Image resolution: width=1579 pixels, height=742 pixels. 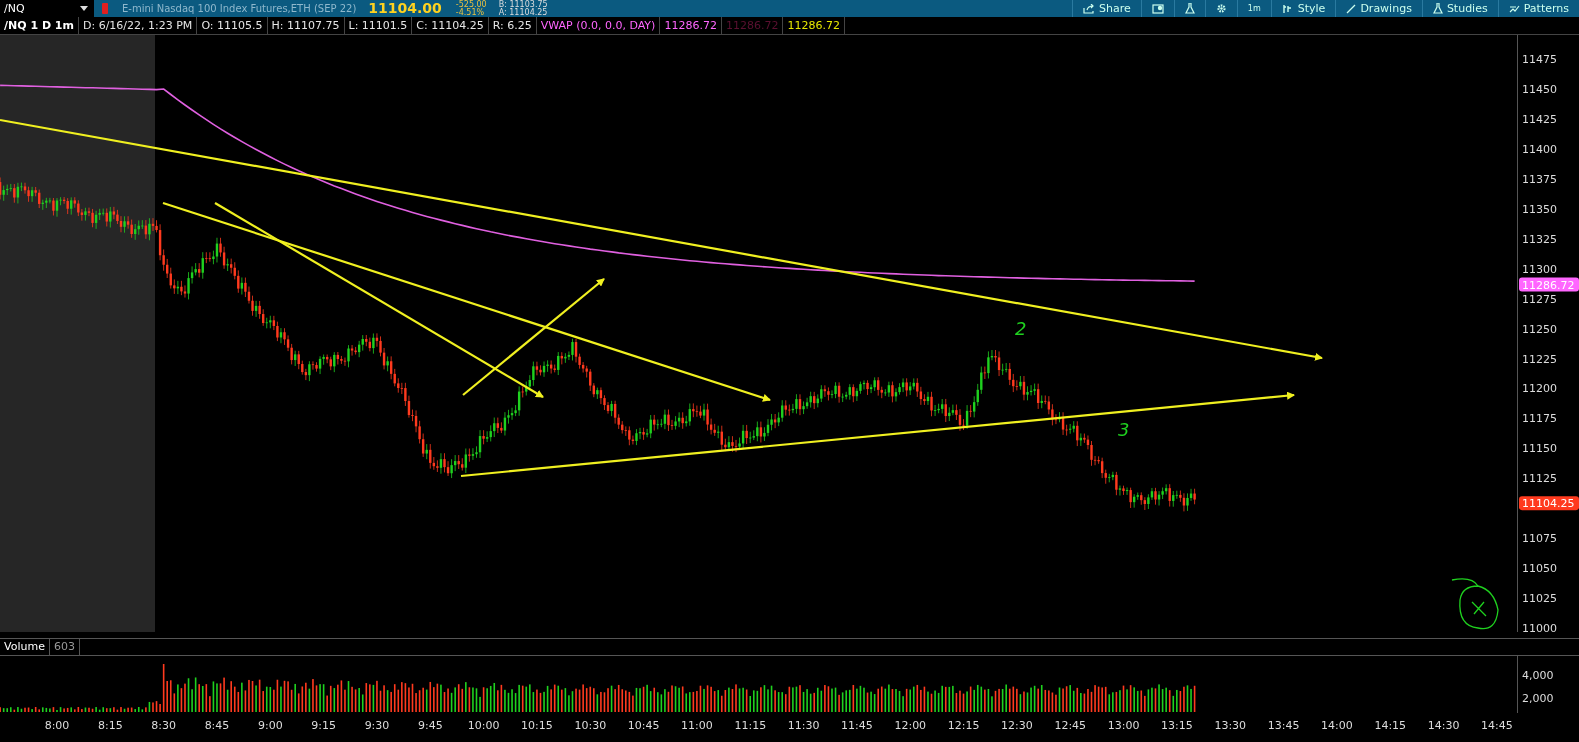 What do you see at coordinates (483, 725) in the screenshot?
I see `time-tick-label: 10:00` at bounding box center [483, 725].